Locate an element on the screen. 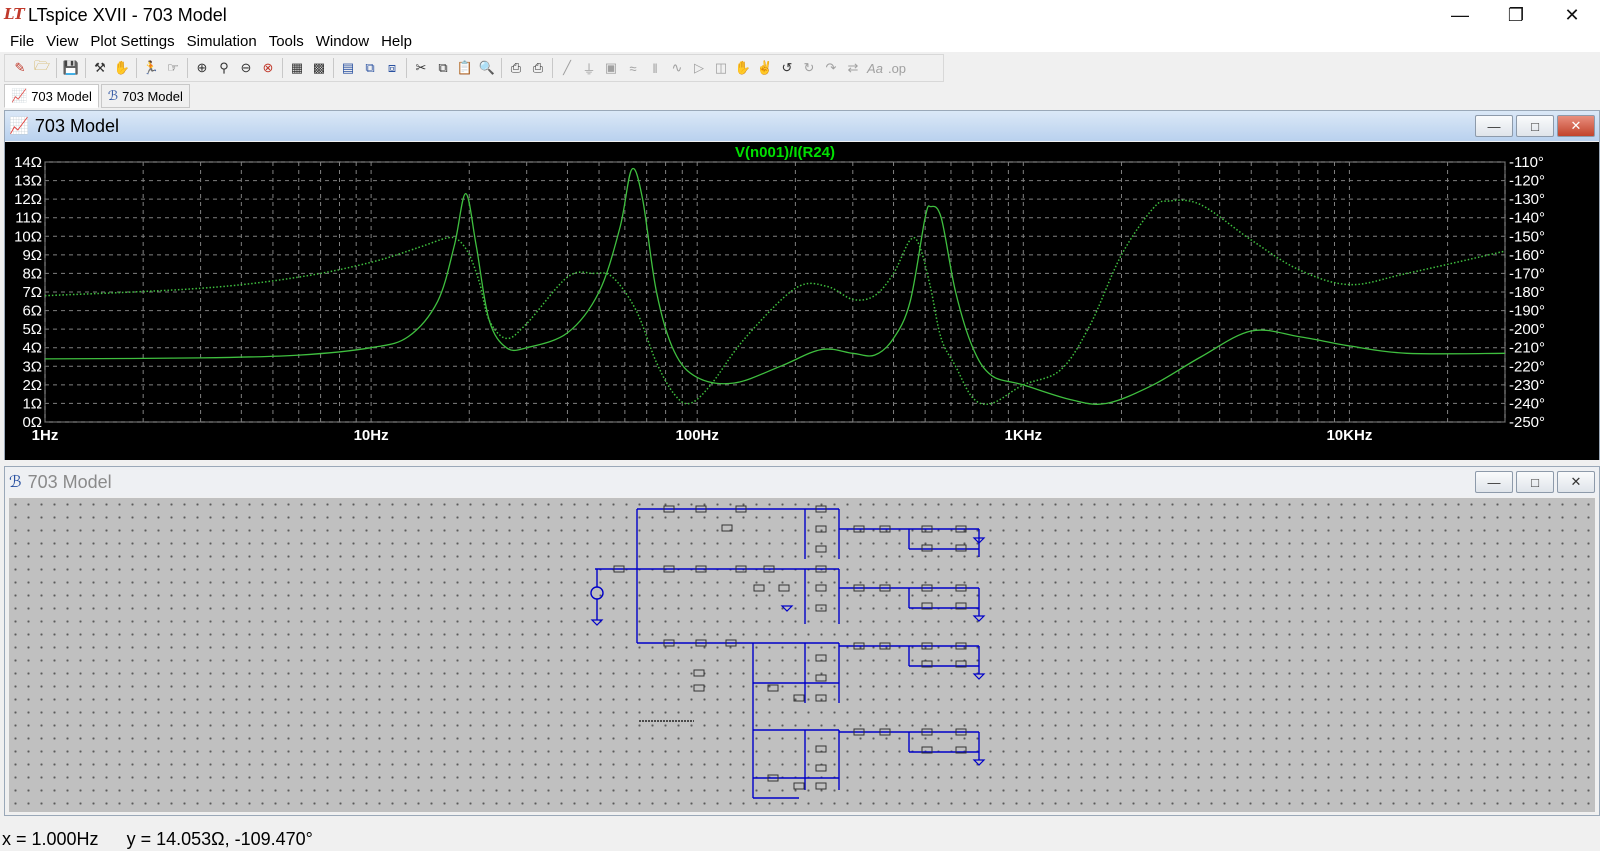  waveform-icon: 📈 is located at coordinates (19, 126).